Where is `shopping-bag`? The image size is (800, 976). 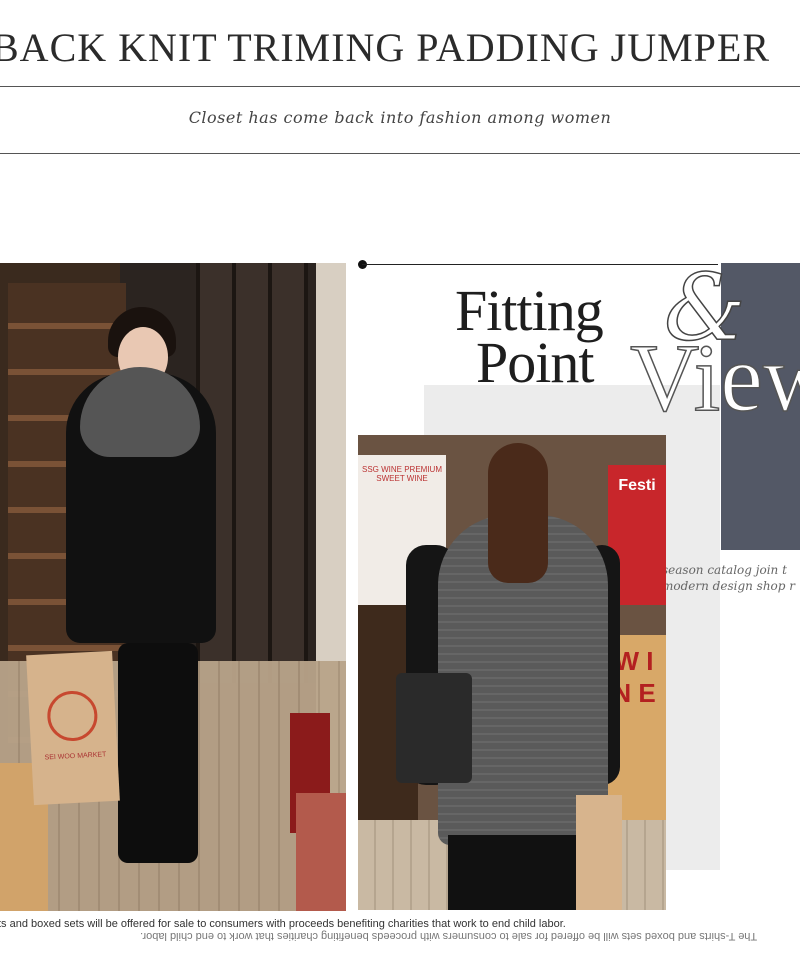 shopping-bag is located at coordinates (599, 852).